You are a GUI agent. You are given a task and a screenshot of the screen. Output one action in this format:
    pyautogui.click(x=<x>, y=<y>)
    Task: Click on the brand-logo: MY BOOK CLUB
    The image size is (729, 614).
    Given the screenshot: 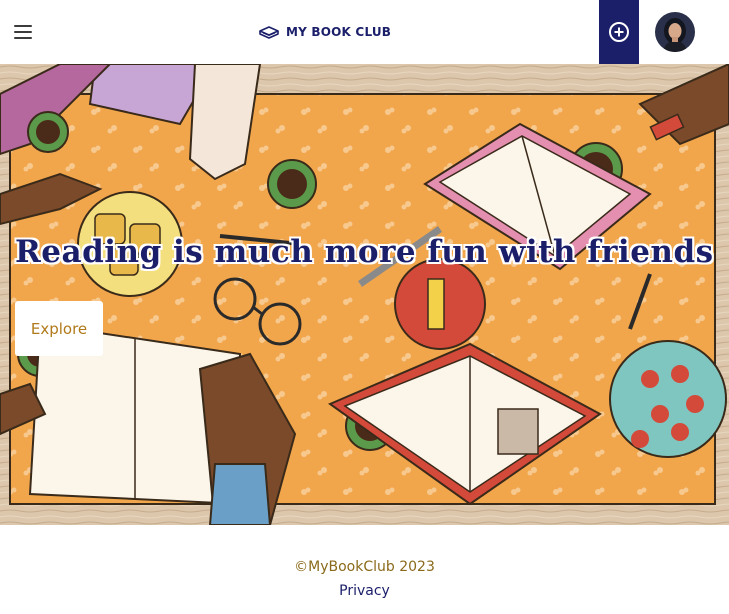 What is the action you would take?
    pyautogui.click(x=324, y=32)
    